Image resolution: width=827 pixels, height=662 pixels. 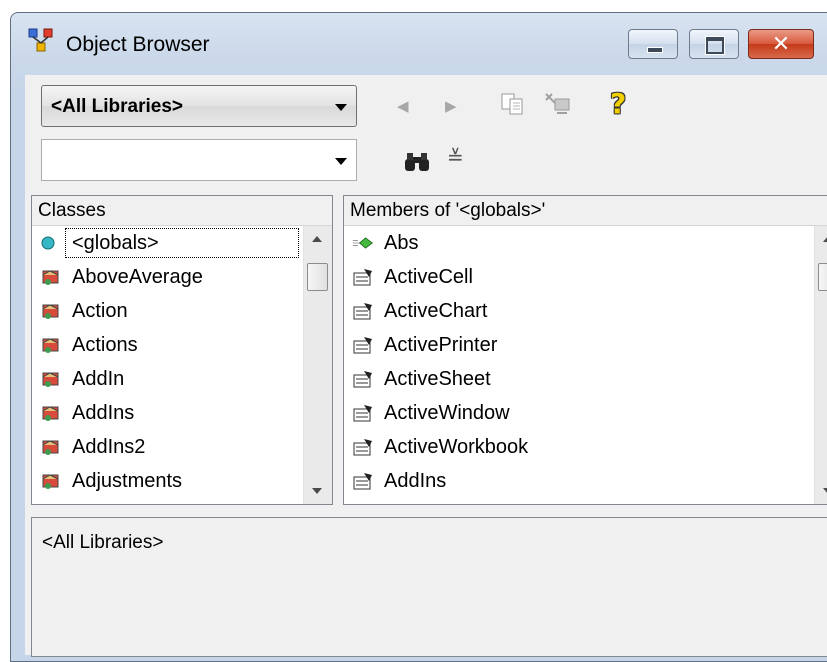 I want to click on library-combo-value: <All Libraries>, so click(x=117, y=106).